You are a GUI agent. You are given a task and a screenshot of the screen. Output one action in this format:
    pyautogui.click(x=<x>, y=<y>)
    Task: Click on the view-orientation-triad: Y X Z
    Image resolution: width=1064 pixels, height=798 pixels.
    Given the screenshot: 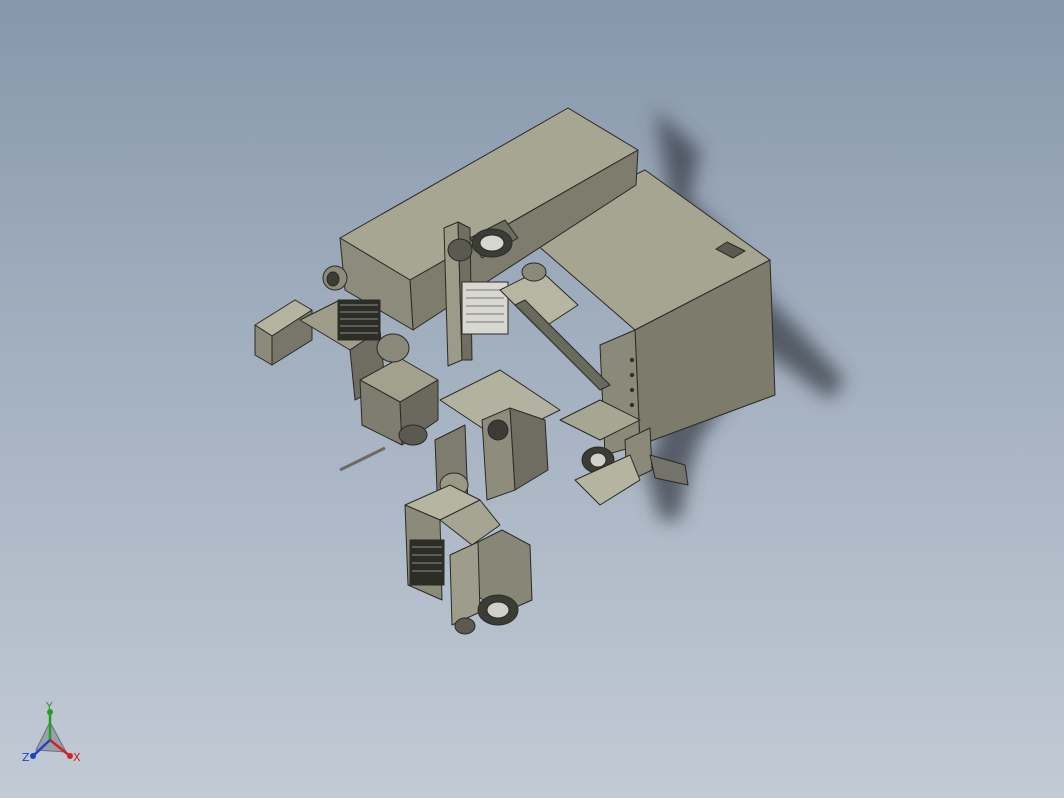 What is the action you would take?
    pyautogui.click(x=51, y=732)
    